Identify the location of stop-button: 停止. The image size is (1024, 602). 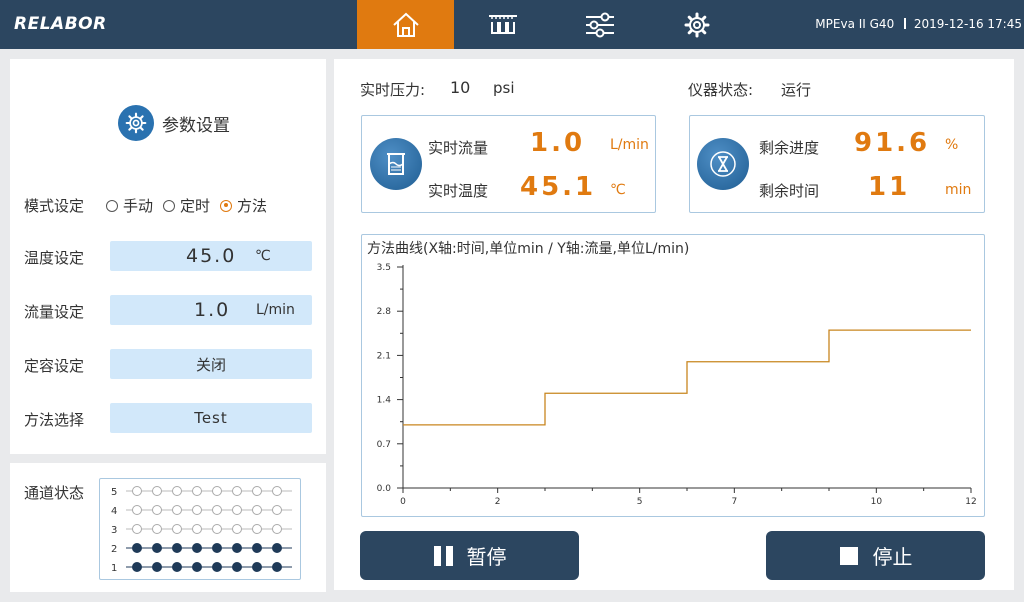
(875, 555).